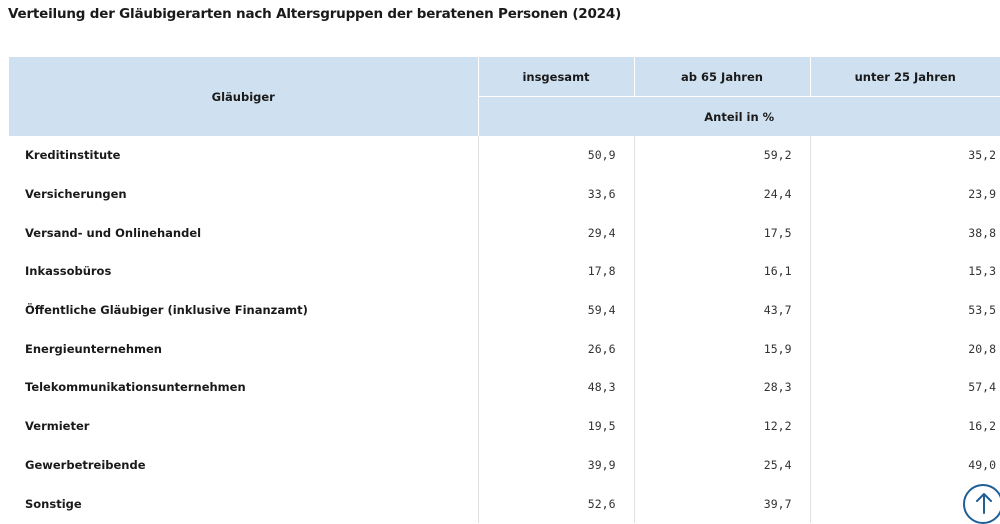 The image size is (1000, 524). I want to click on cell-value: 15,9, so click(721, 349).